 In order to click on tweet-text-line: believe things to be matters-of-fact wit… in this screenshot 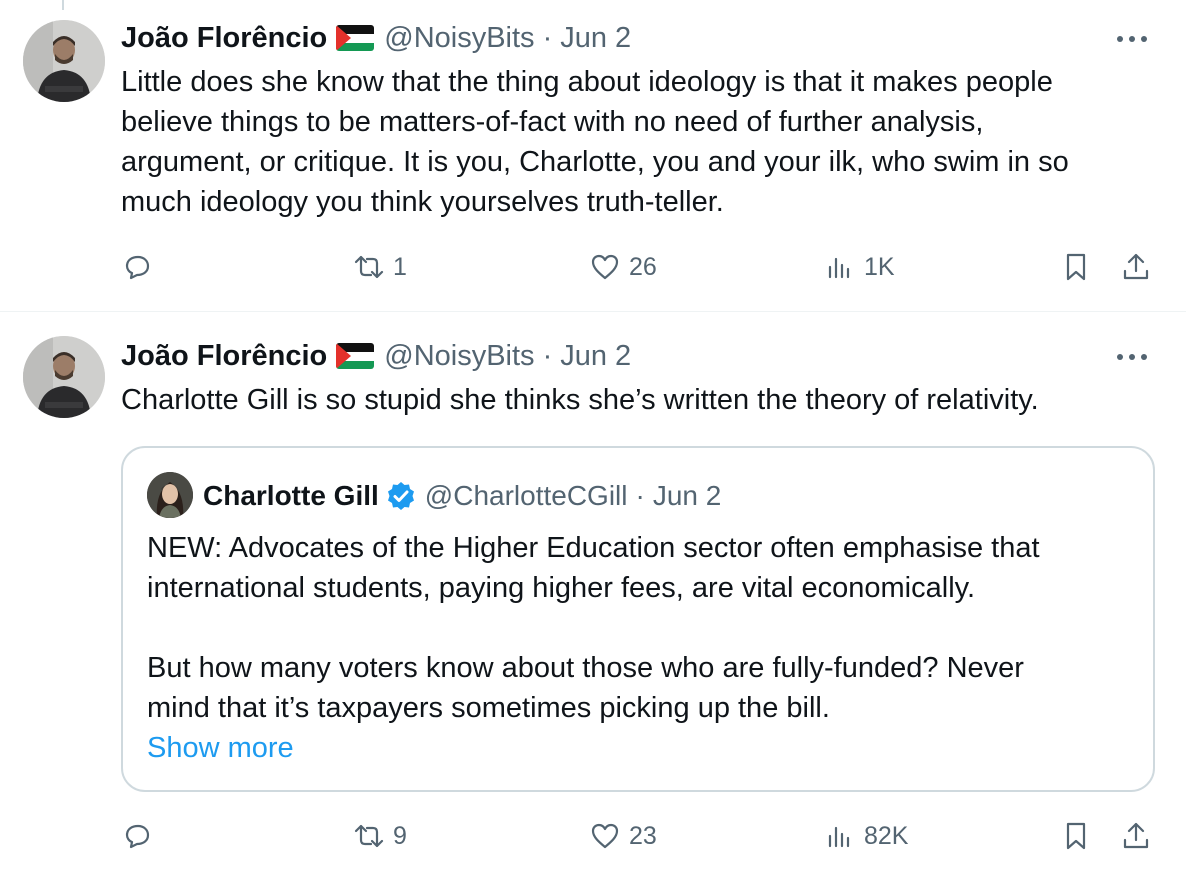, I will do `click(552, 122)`.